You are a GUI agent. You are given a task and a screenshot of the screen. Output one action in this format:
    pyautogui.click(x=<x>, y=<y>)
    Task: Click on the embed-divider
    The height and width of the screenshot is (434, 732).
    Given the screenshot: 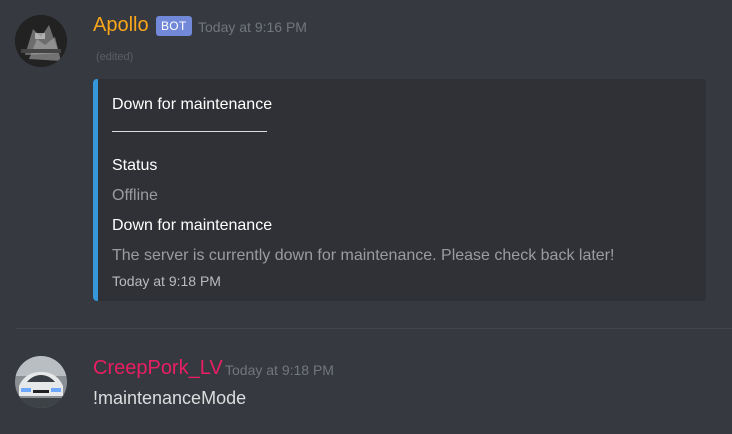 What is the action you would take?
    pyautogui.click(x=189, y=131)
    